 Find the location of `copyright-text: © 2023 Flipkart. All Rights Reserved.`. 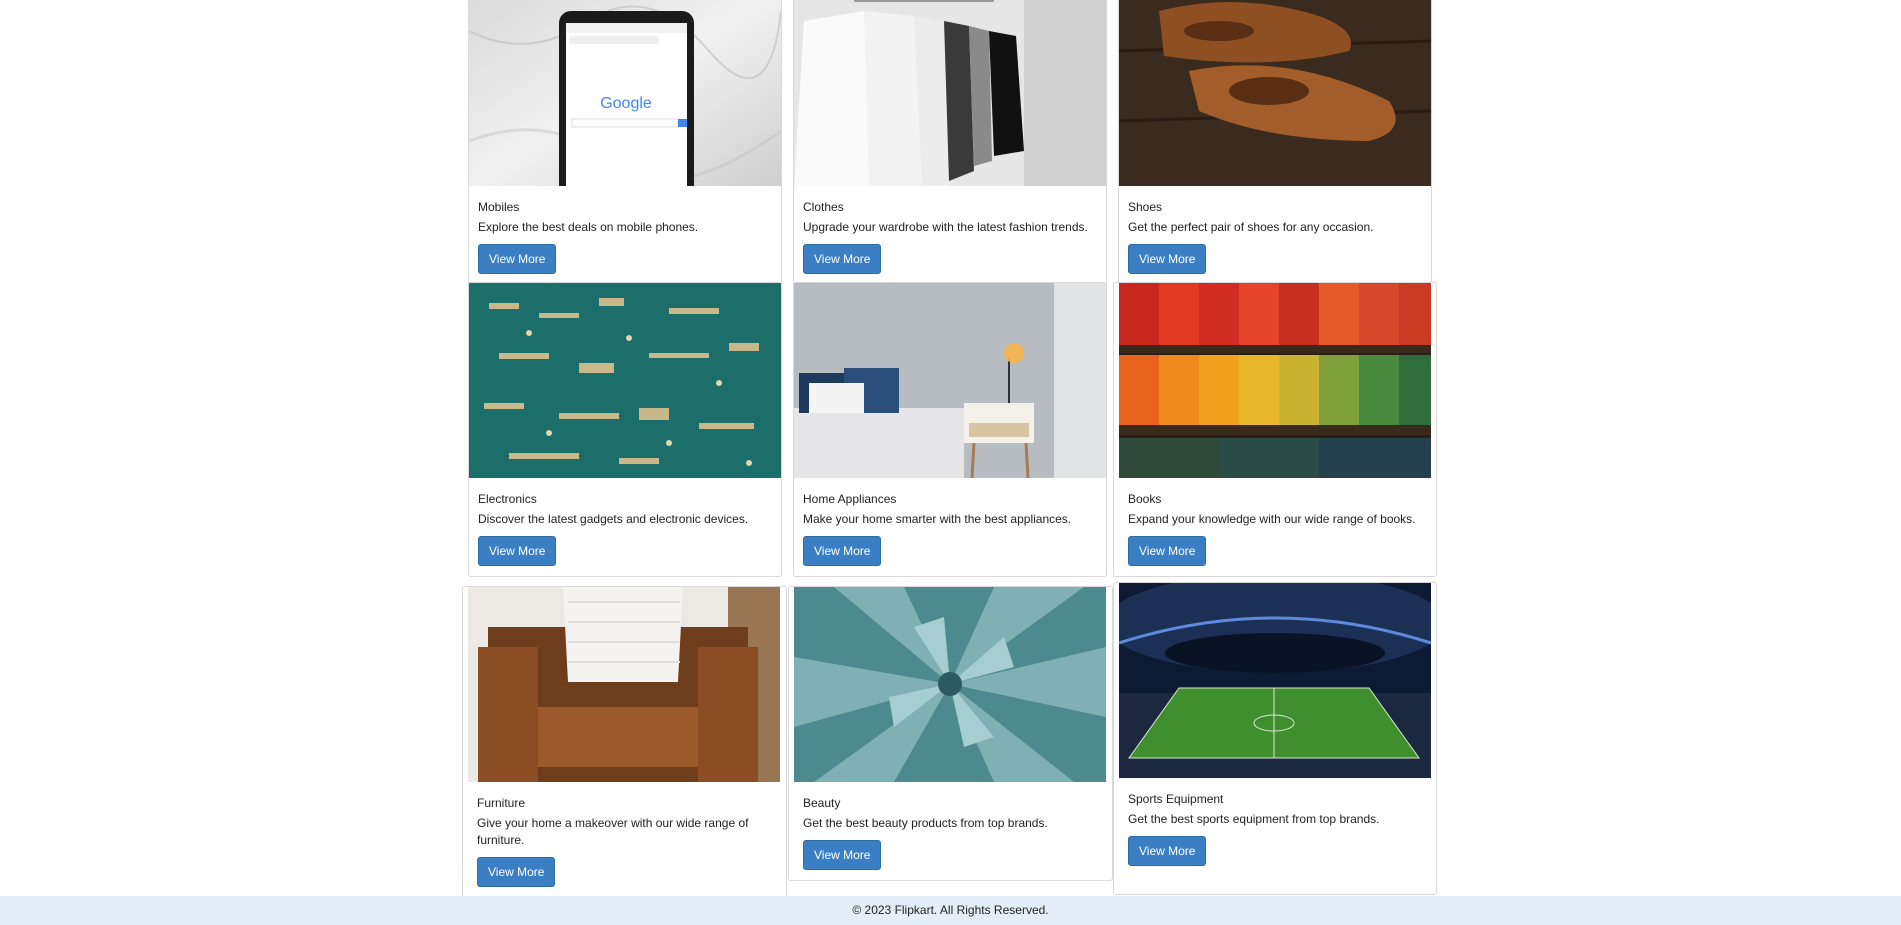

copyright-text: © 2023 Flipkart. All Rights Reserved. is located at coordinates (950, 910).